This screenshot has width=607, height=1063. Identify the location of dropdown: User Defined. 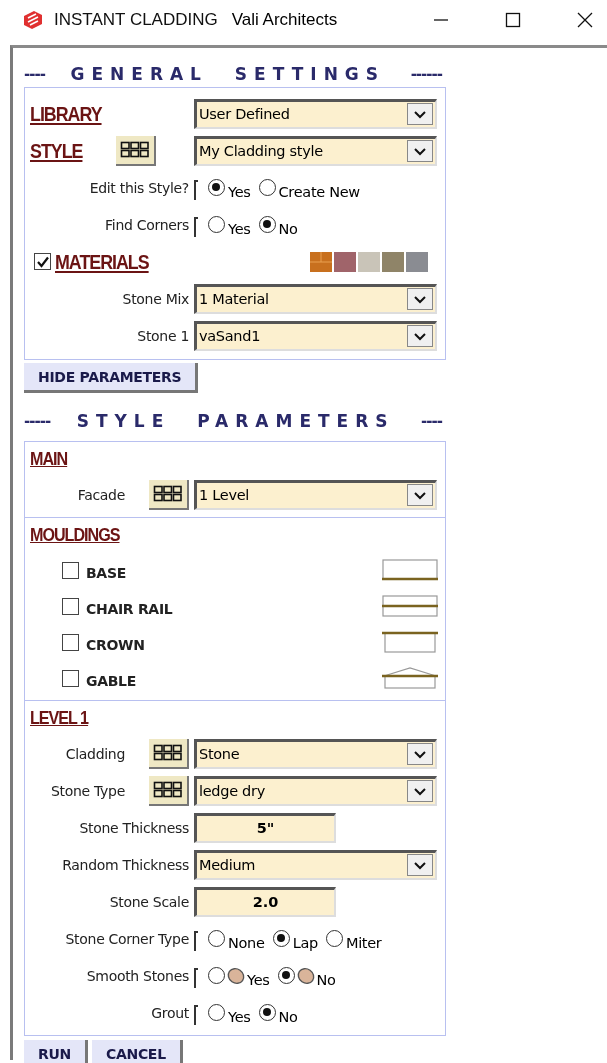
(315, 113).